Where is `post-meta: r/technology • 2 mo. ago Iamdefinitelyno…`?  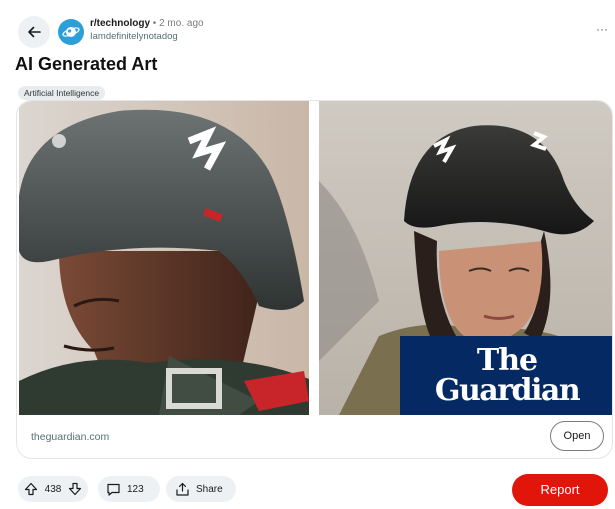
post-meta: r/technology • 2 mo. ago Iamdefinitelyno… is located at coordinates (147, 30).